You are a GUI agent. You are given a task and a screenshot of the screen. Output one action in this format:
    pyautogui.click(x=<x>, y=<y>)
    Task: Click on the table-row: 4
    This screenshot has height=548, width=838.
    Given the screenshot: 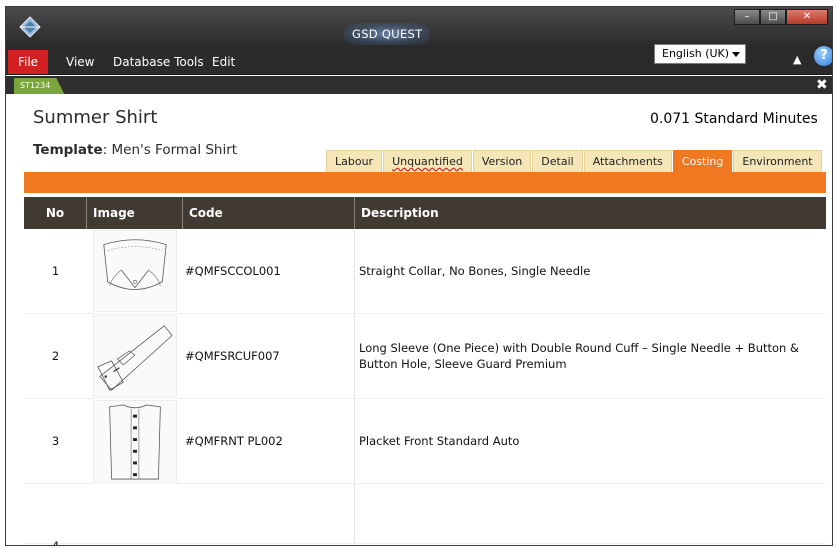 What is the action you would take?
    pyautogui.click(x=425, y=515)
    